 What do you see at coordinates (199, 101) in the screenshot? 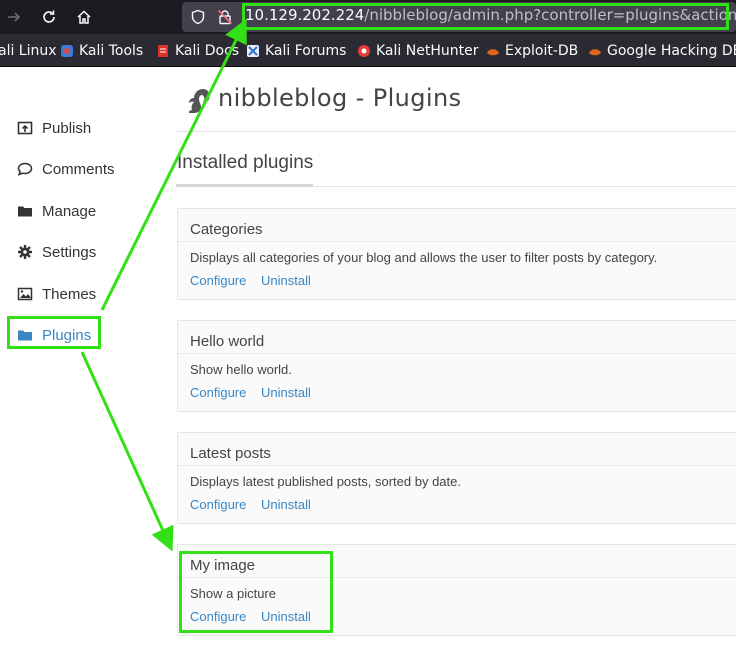
I see `nibbleblog-logo-icon` at bounding box center [199, 101].